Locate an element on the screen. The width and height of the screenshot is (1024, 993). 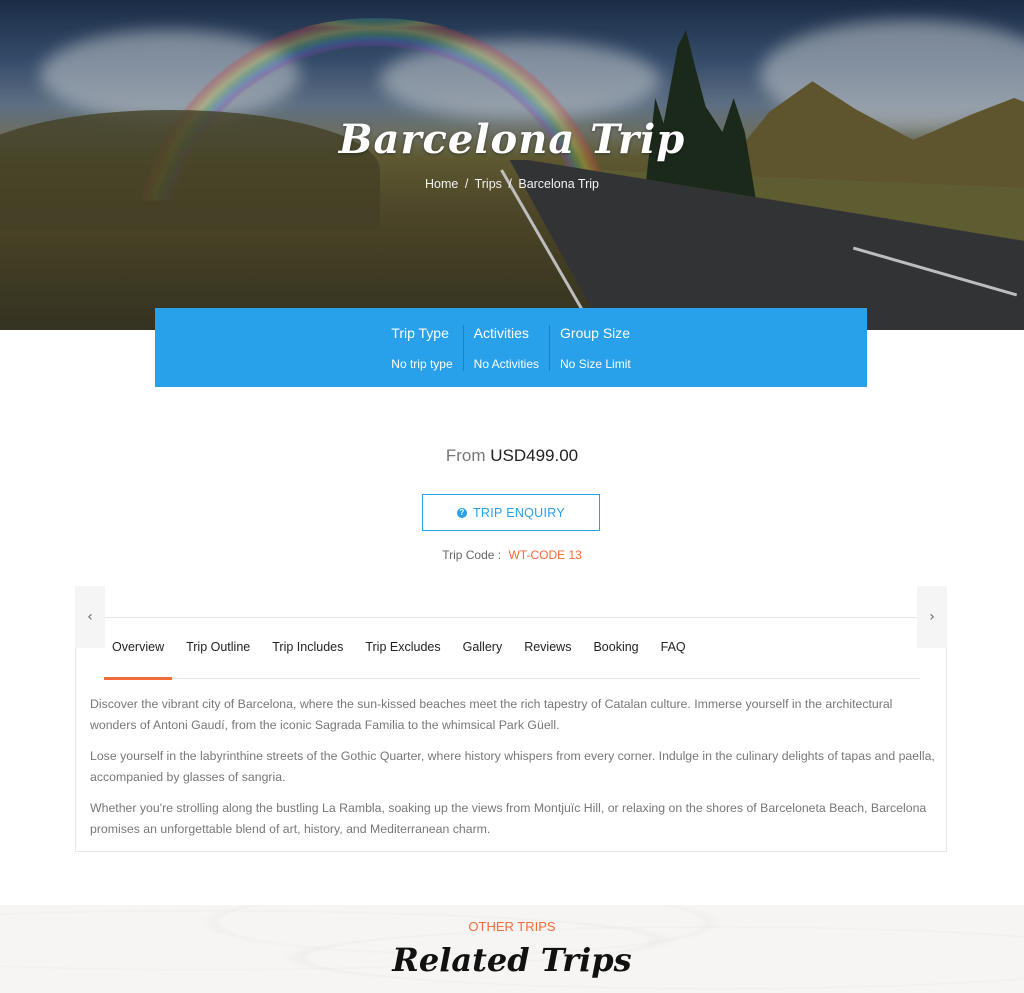
chevron-left-icon: ‹ is located at coordinates (90, 617).